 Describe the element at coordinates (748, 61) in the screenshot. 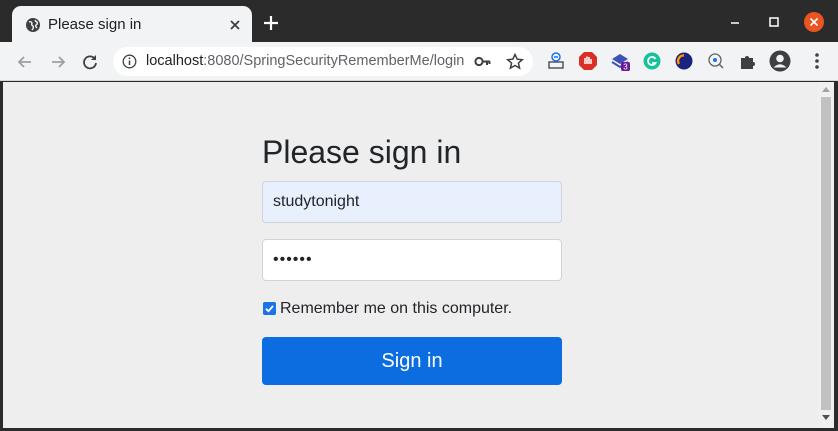

I see `puzzle-icon` at that location.